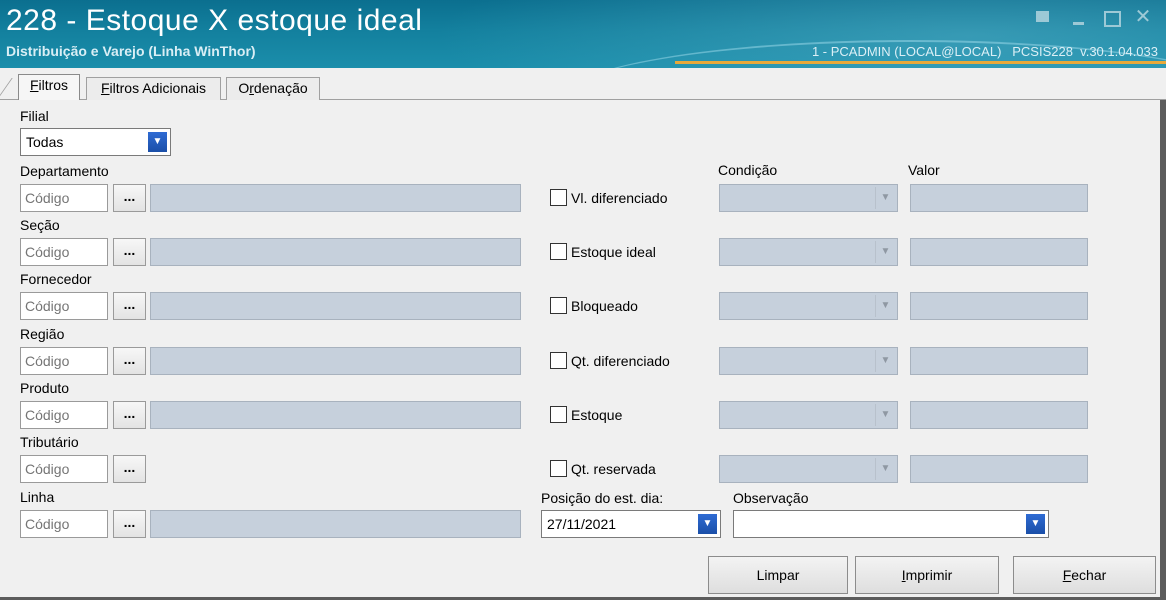 This screenshot has width=1166, height=600. What do you see at coordinates (53, 85) in the screenshot?
I see `tab-filtros-label: iltros` at bounding box center [53, 85].